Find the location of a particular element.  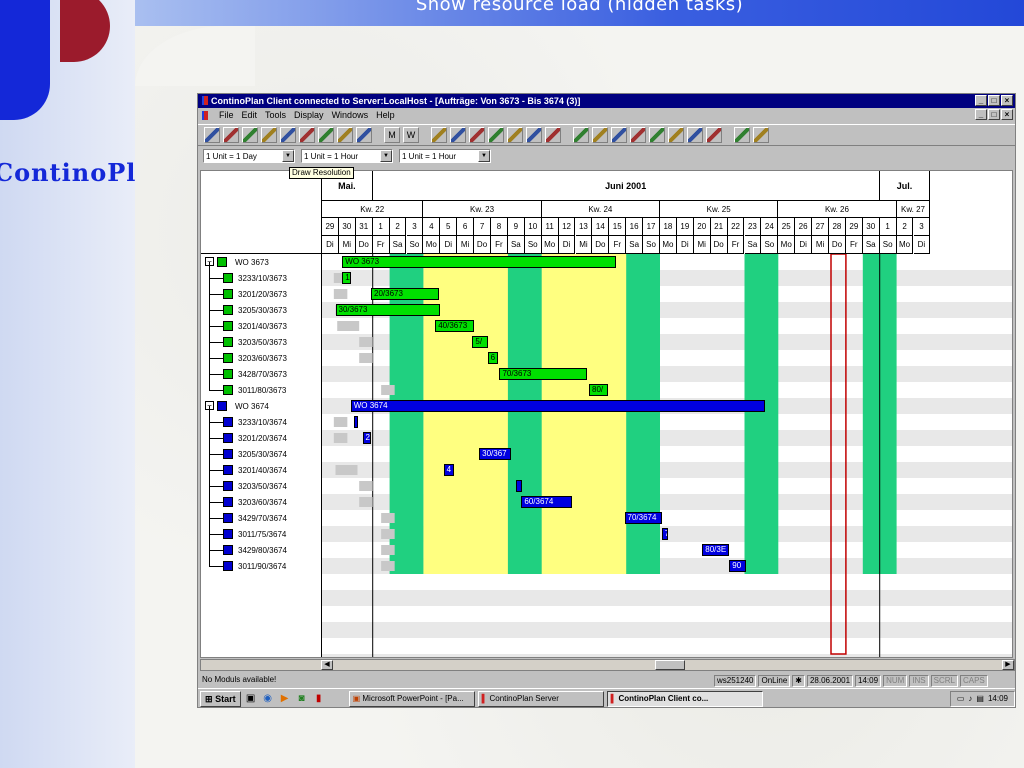

tree-task-row: 3201/40/3674 is located at coordinates (261, 466).